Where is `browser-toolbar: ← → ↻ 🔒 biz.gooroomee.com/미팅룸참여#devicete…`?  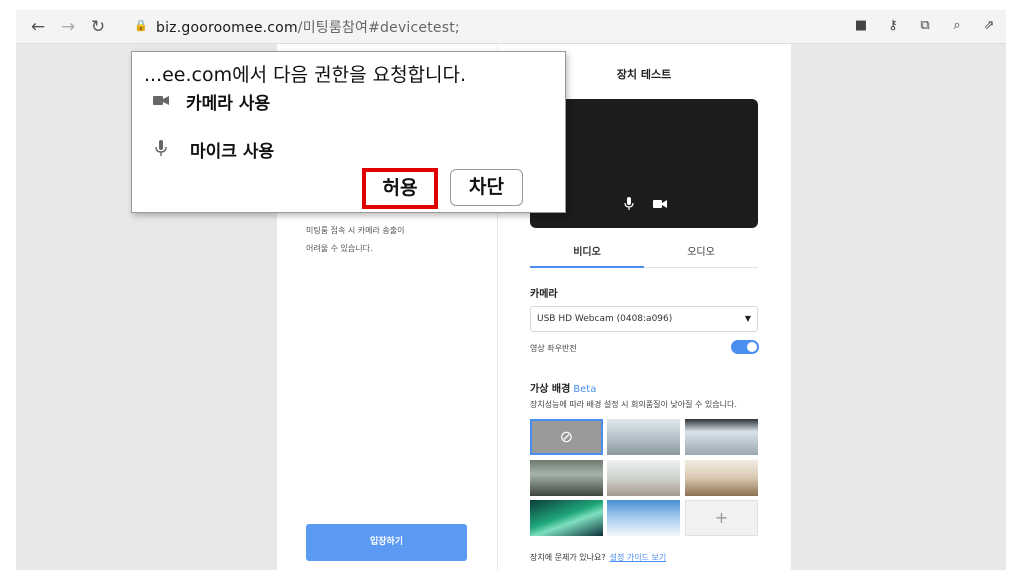 browser-toolbar: ← → ↻ 🔒 biz.gooroomee.com/미팅룸참여#devicete… is located at coordinates (511, 27).